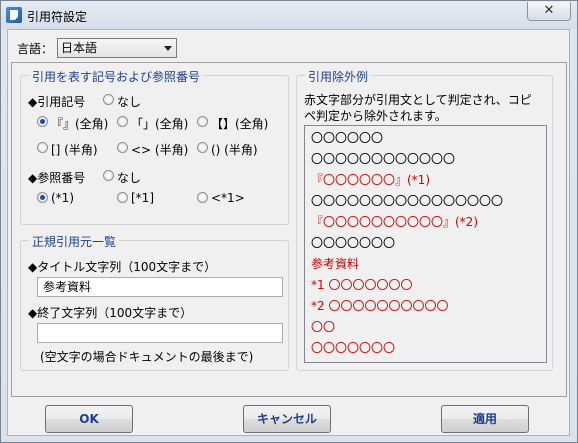 This screenshot has height=443, width=578. Describe the element at coordinates (240, 124) in the screenshot. I see `quote-option-label-2: 【】(全角)` at that location.